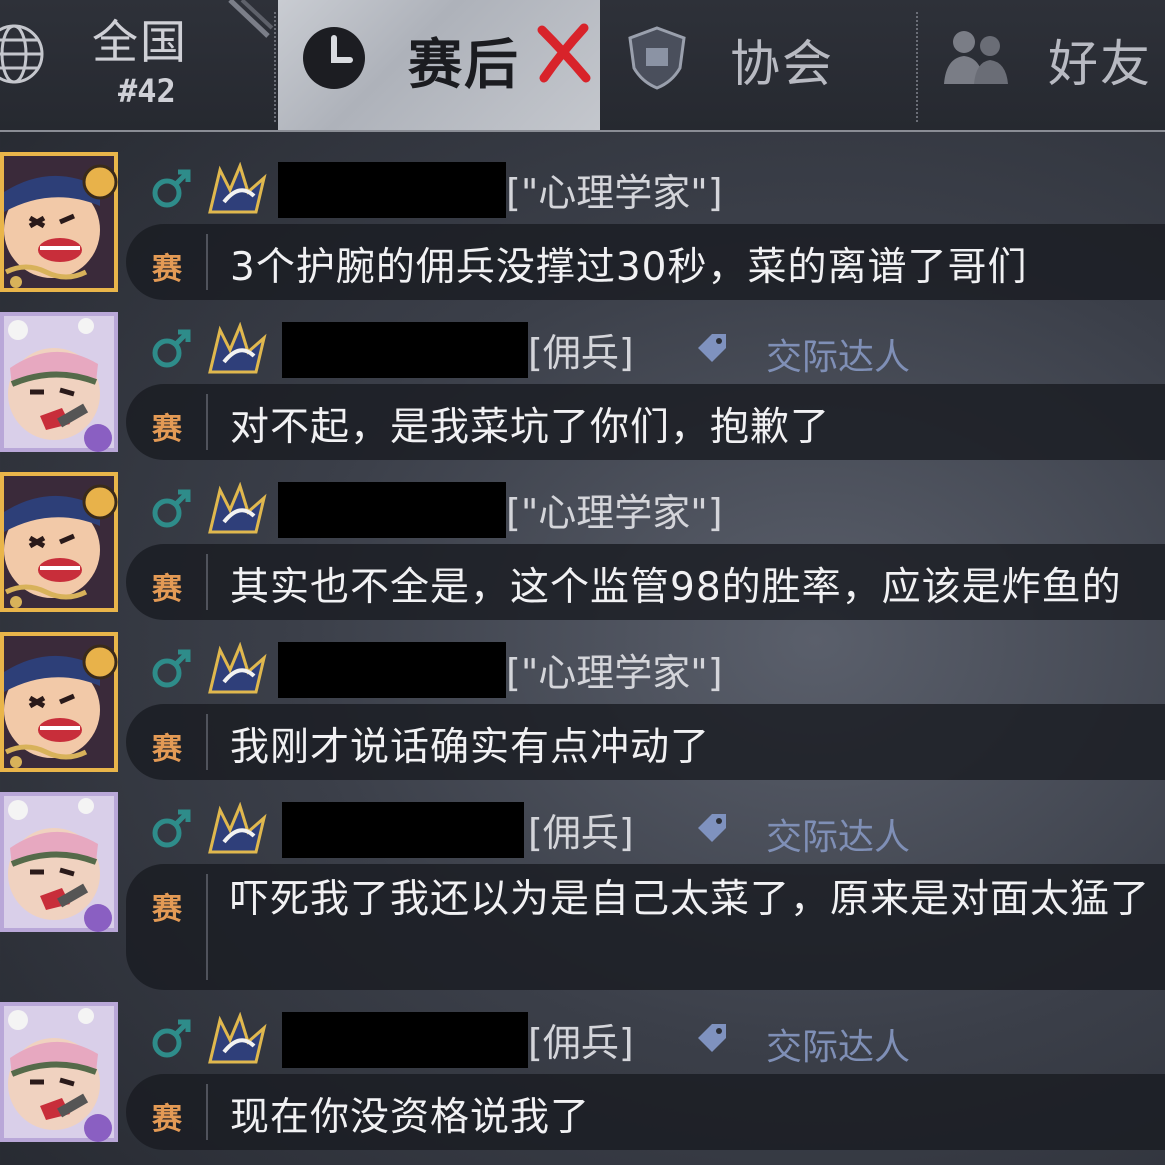 The height and width of the screenshot is (1165, 1165). I want to click on association-shield-icon, so click(657, 58).